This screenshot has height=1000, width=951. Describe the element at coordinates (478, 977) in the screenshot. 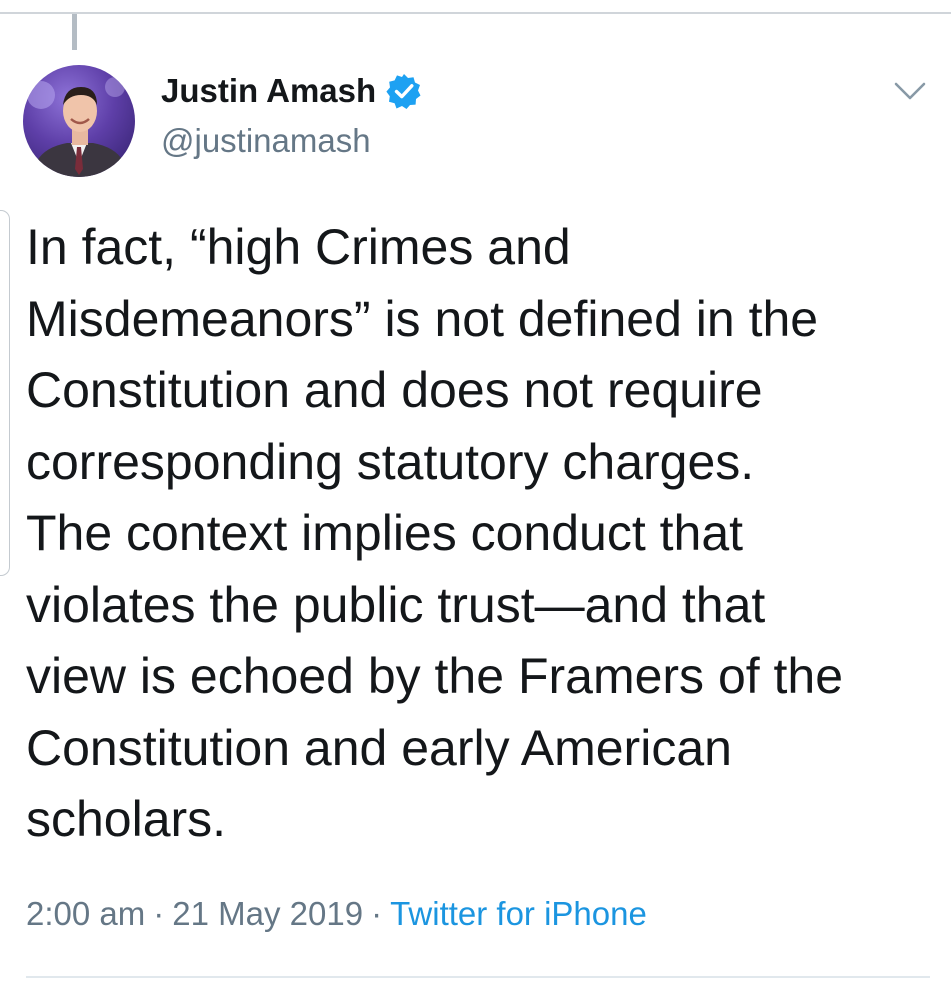

I see `bottom-divider` at that location.